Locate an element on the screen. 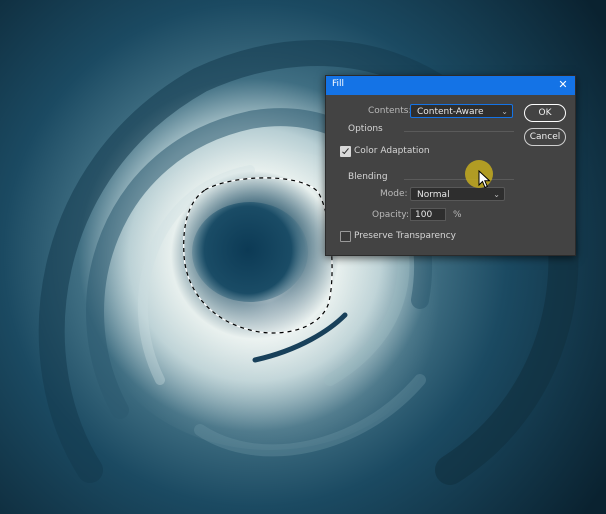  contents-value: Content-Aware is located at coordinates (450, 112).